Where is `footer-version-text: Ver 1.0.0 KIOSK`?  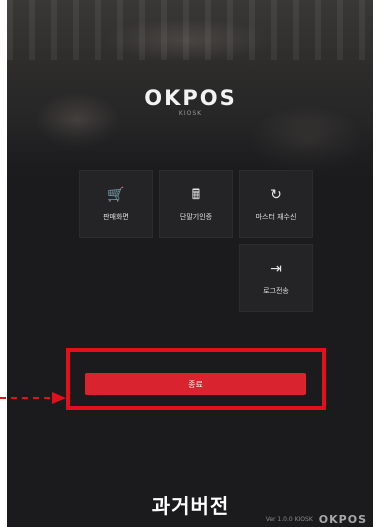
footer-version-text: Ver 1.0.0 KIOSK is located at coordinates (289, 519).